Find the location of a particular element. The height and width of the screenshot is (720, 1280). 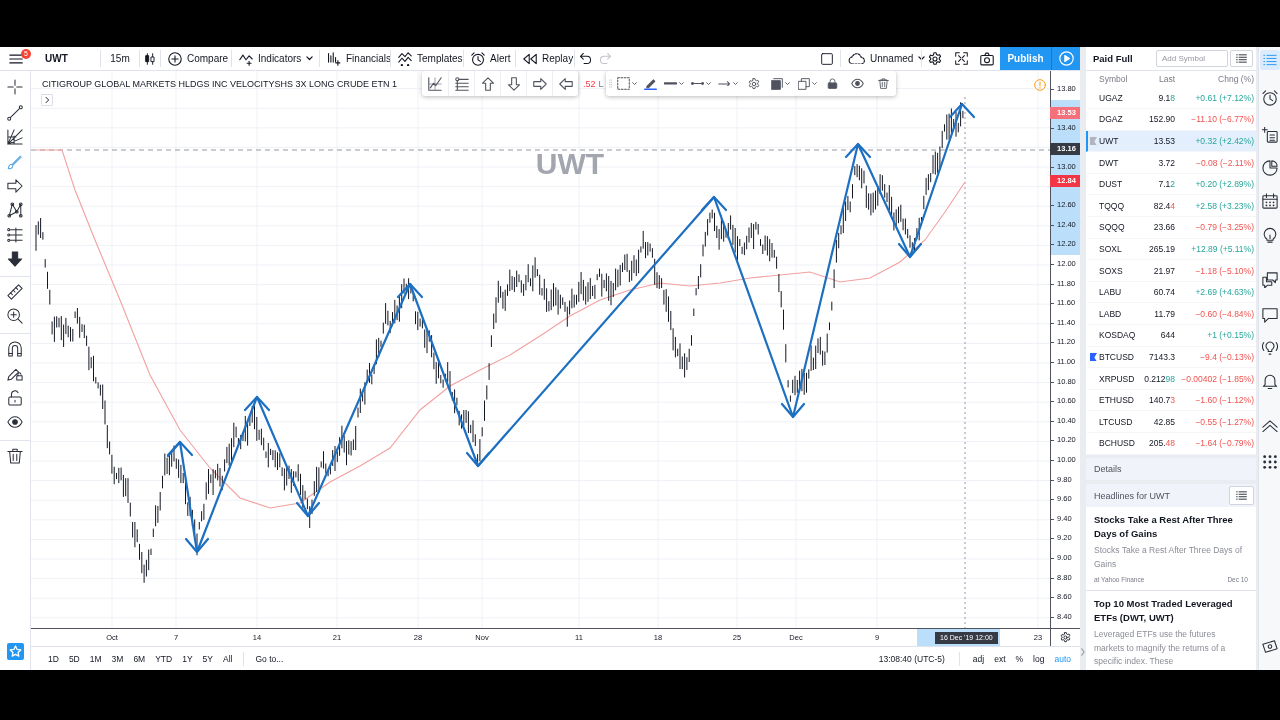

scale-toggle: % is located at coordinates (1019, 658).